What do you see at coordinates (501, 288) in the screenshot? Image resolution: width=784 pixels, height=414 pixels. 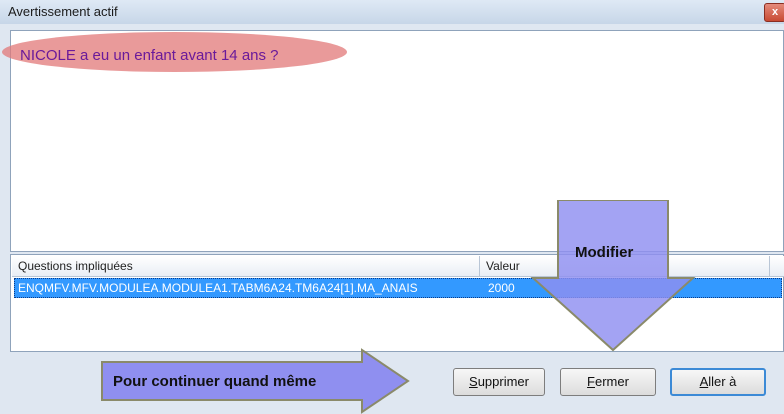 I see `row-value: 2000` at bounding box center [501, 288].